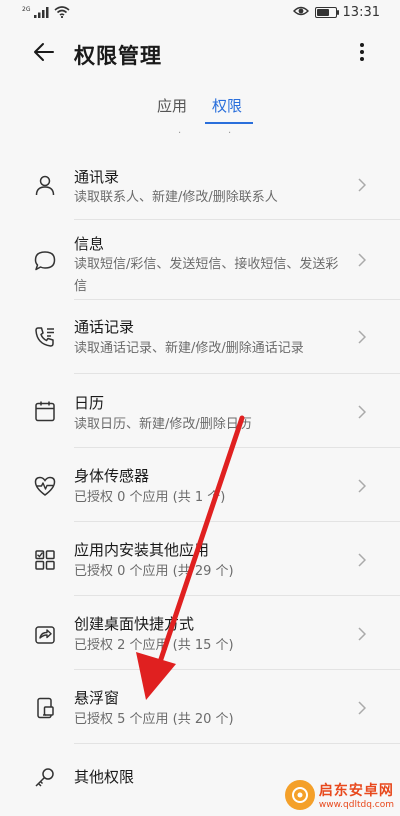  What do you see at coordinates (62, 13) in the screenshot?
I see `wifi-icon` at bounding box center [62, 13].